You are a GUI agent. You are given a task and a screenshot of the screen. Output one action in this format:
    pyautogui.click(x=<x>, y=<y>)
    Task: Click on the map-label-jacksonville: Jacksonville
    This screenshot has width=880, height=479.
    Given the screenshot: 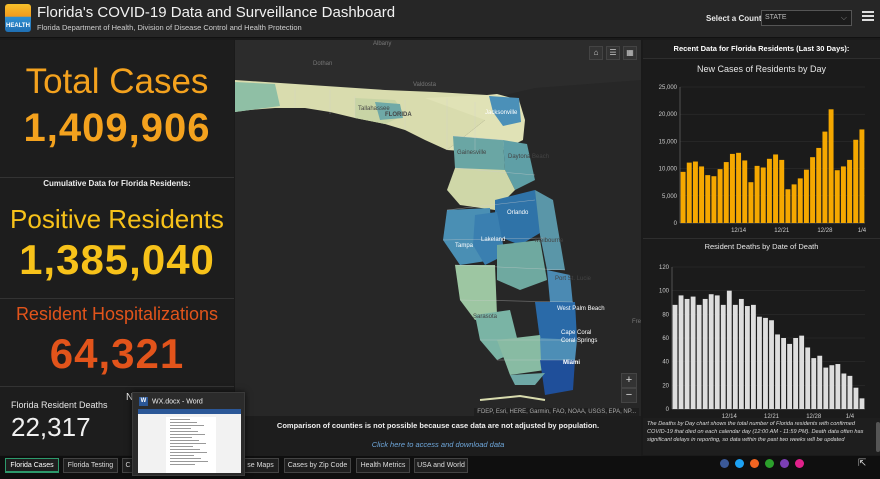 What is the action you would take?
    pyautogui.click(x=501, y=113)
    